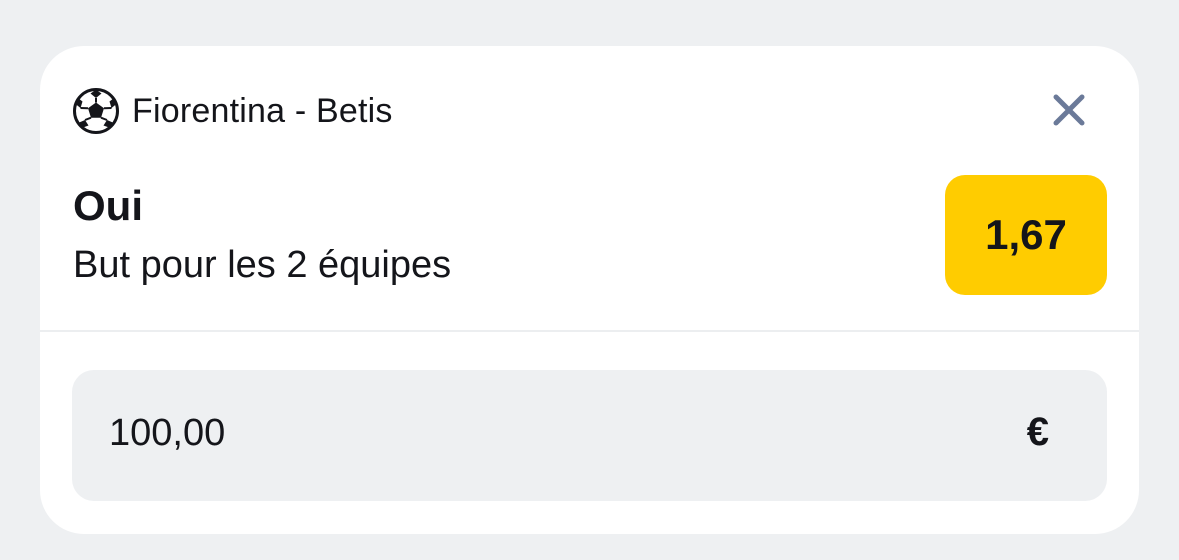  What do you see at coordinates (96, 111) in the screenshot?
I see `soccer-ball-icon` at bounding box center [96, 111].